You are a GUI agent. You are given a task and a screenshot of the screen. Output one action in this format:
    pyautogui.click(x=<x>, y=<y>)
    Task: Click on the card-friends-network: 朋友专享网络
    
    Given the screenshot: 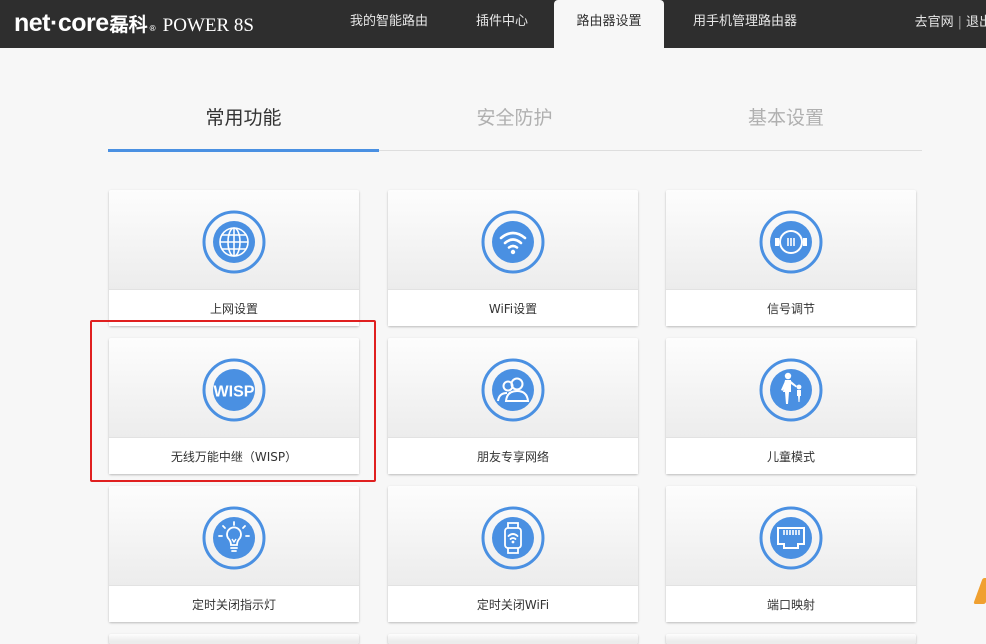 What is the action you would take?
    pyautogui.click(x=513, y=406)
    